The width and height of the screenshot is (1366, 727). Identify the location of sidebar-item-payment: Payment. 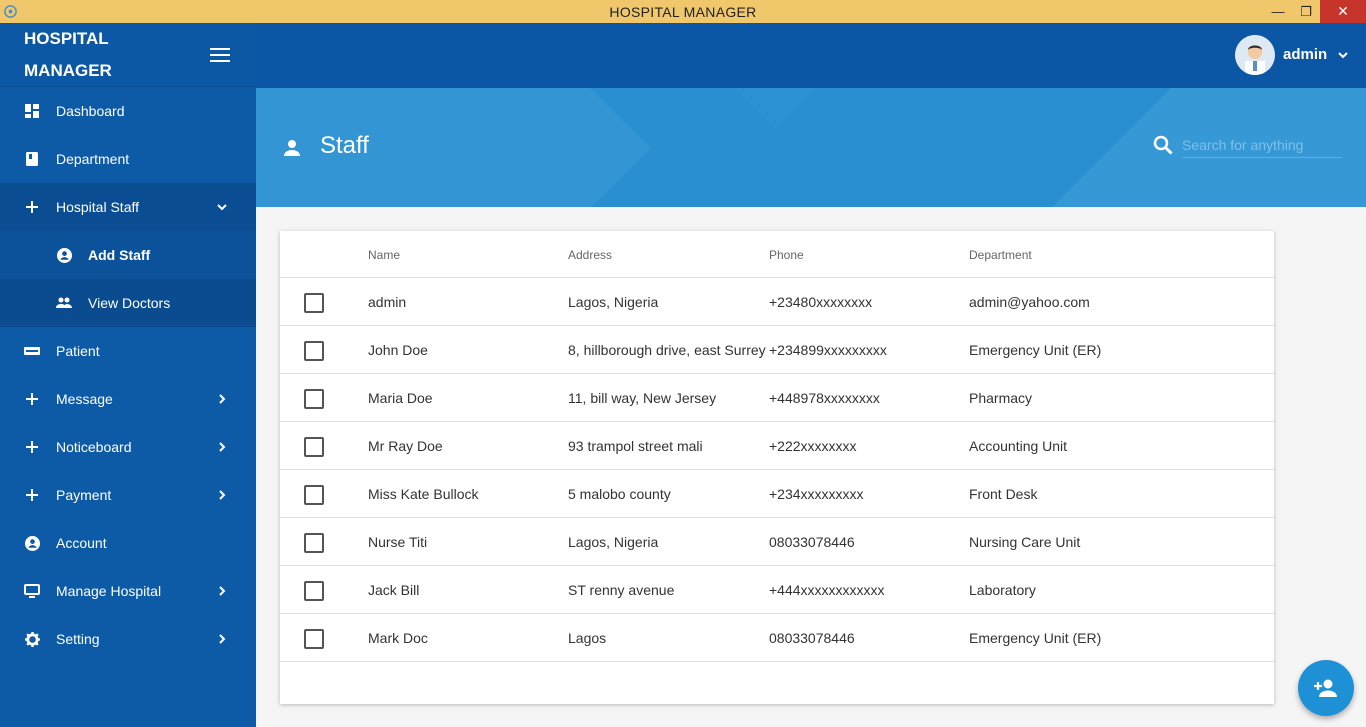
(128, 495).